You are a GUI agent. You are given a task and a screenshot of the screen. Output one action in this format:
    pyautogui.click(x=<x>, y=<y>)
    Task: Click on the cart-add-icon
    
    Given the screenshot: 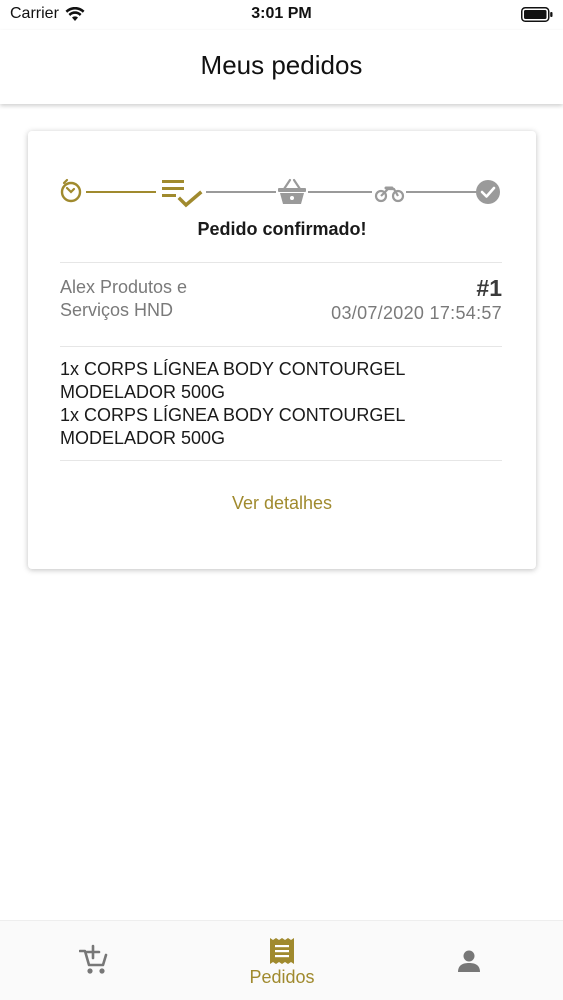 What is the action you would take?
    pyautogui.click(x=93, y=959)
    